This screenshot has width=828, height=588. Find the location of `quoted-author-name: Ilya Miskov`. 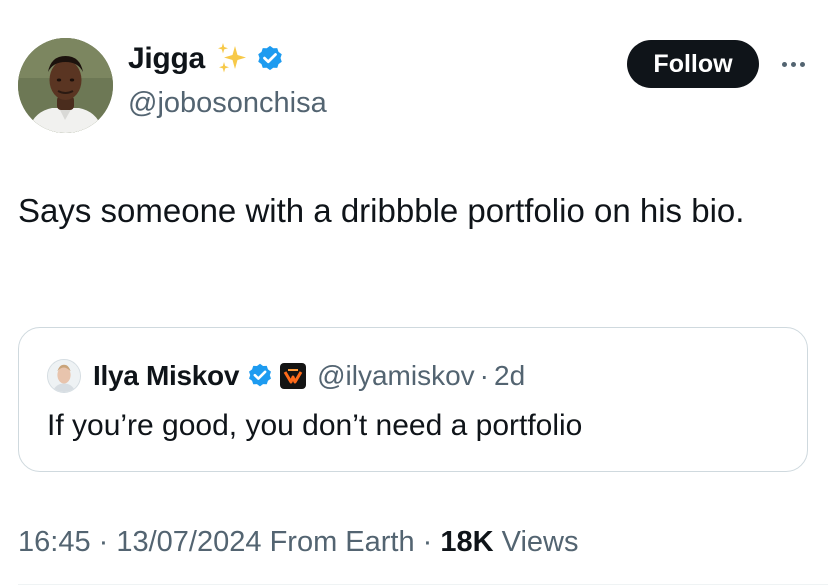

quoted-author-name: Ilya Miskov is located at coordinates (166, 376).